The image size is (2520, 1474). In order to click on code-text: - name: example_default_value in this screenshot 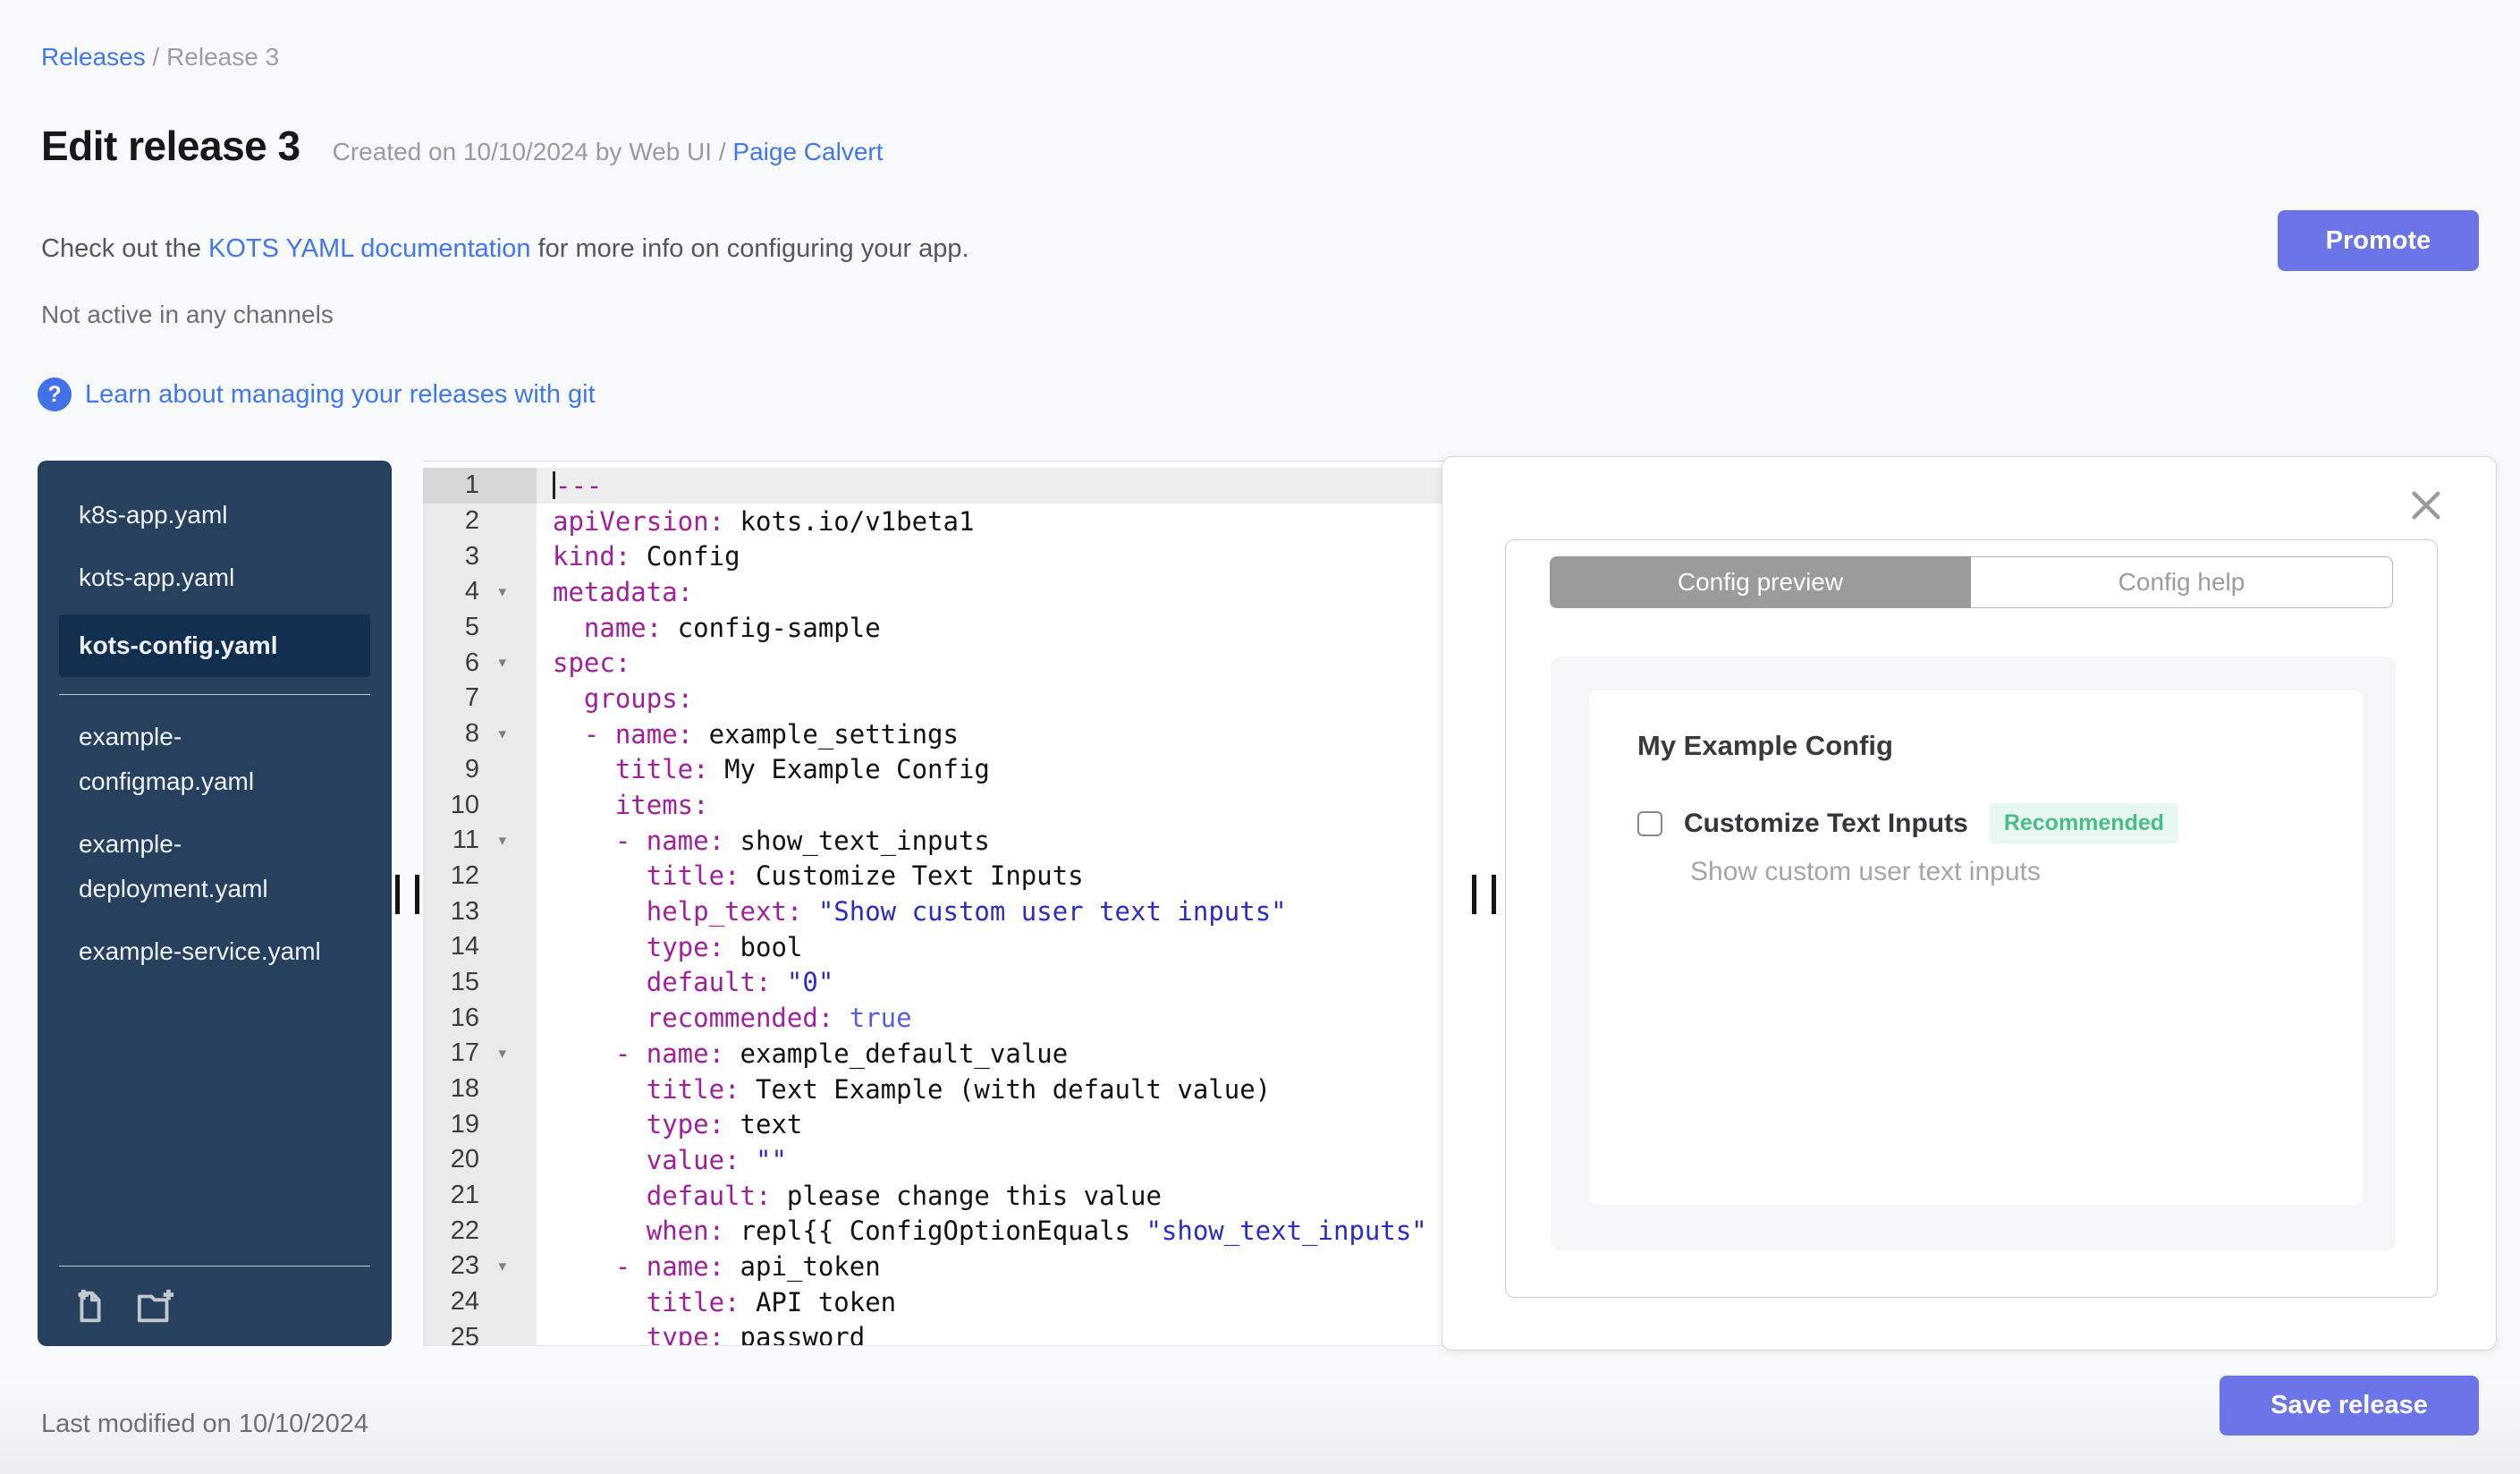, I will do `click(1019, 1054)`.